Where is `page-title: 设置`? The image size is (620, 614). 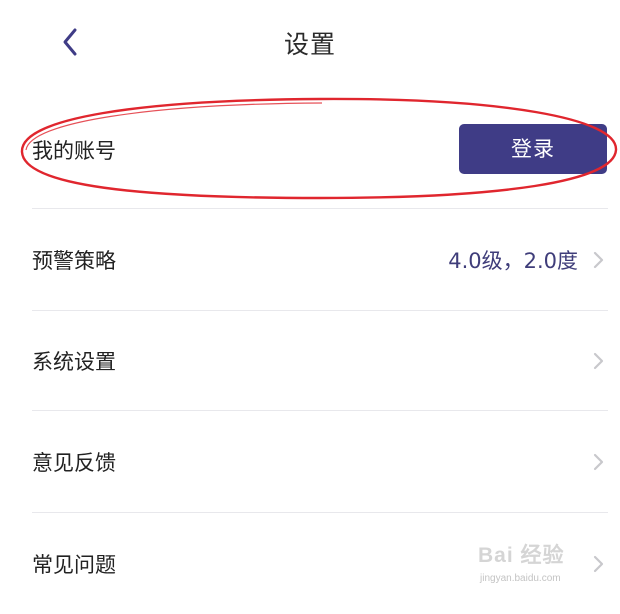
page-title: 设置 is located at coordinates (309, 44).